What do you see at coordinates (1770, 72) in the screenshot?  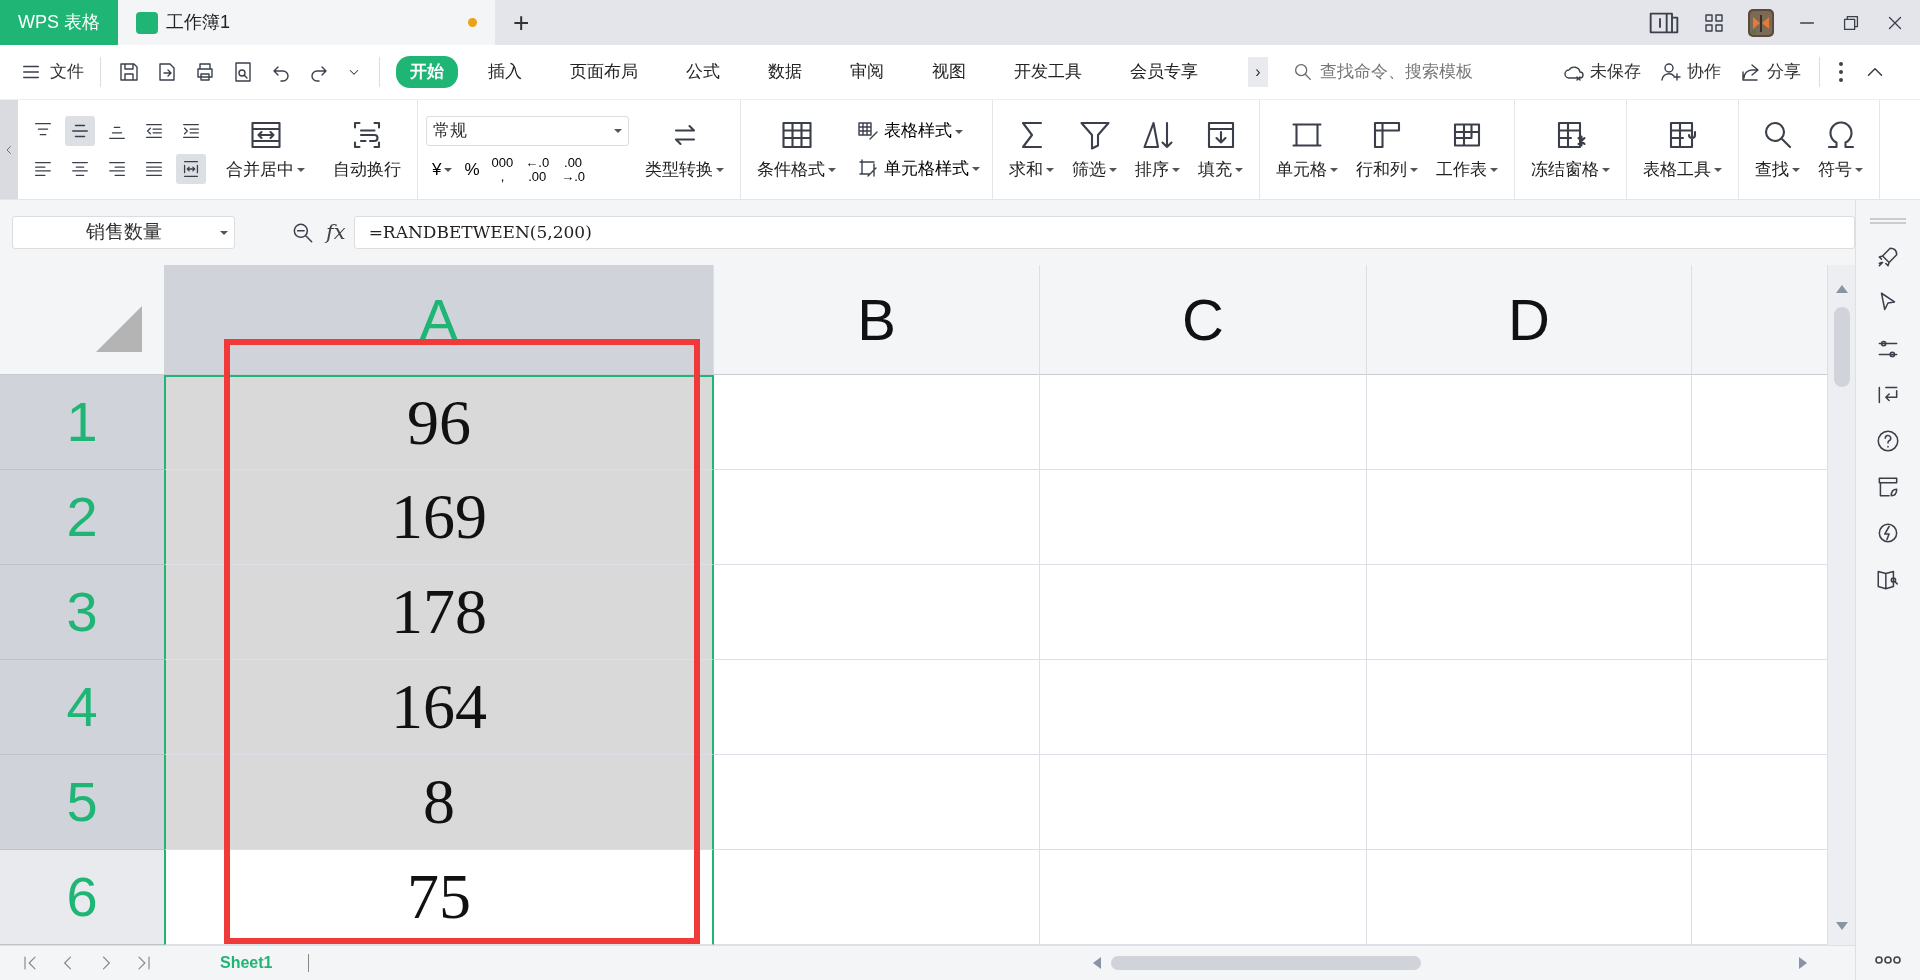 I see `toolbar-action: 分享` at bounding box center [1770, 72].